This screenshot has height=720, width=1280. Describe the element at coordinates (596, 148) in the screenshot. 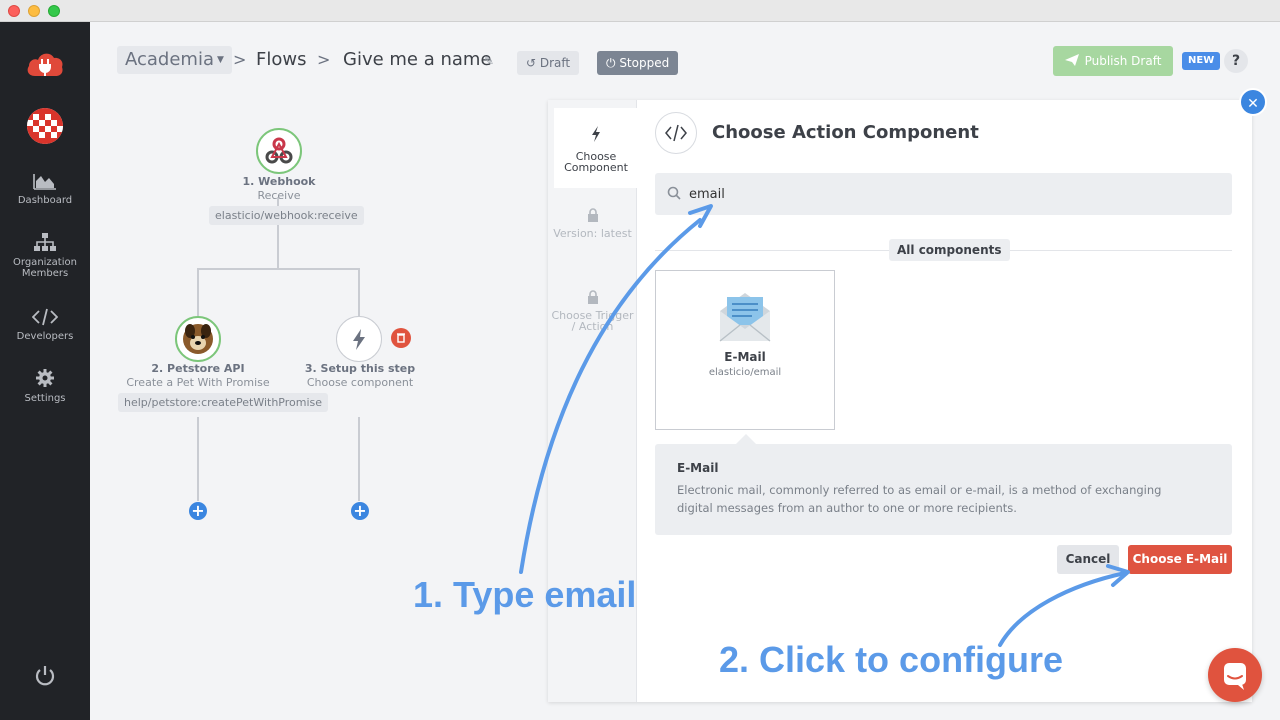

I see `step-choose-component: Choose Component` at that location.